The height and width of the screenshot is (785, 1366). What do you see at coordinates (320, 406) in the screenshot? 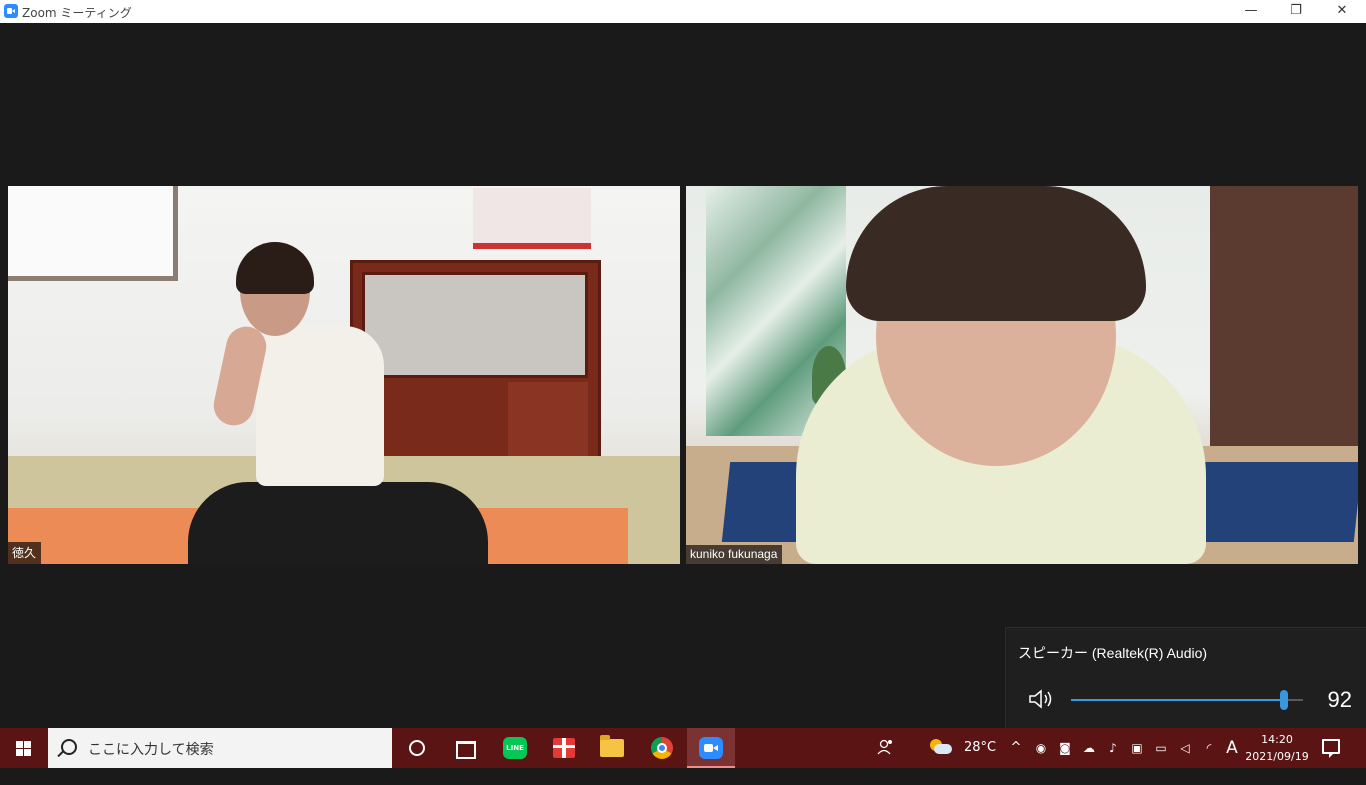
I see `participant-figure-body` at bounding box center [320, 406].